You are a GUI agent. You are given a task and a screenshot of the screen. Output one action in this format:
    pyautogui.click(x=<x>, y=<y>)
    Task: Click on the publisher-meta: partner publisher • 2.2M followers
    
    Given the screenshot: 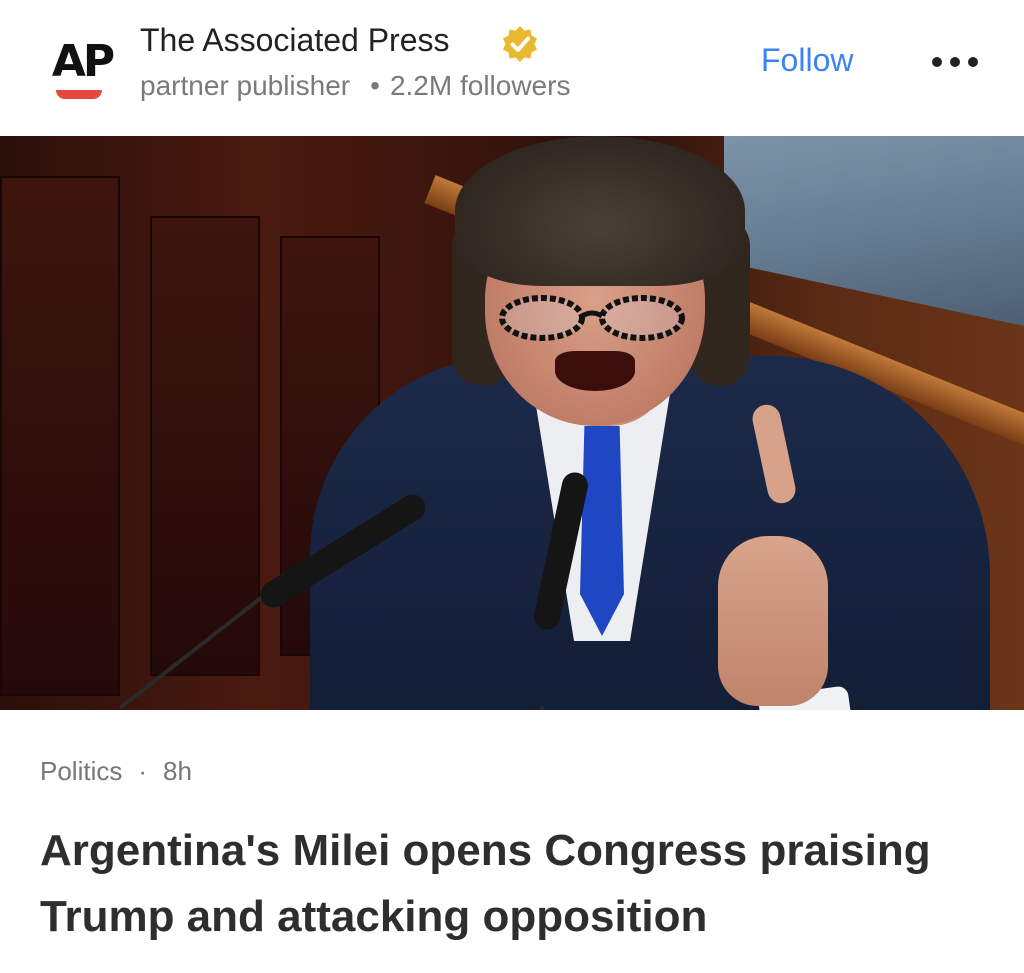 What is the action you would take?
    pyautogui.click(x=355, y=86)
    